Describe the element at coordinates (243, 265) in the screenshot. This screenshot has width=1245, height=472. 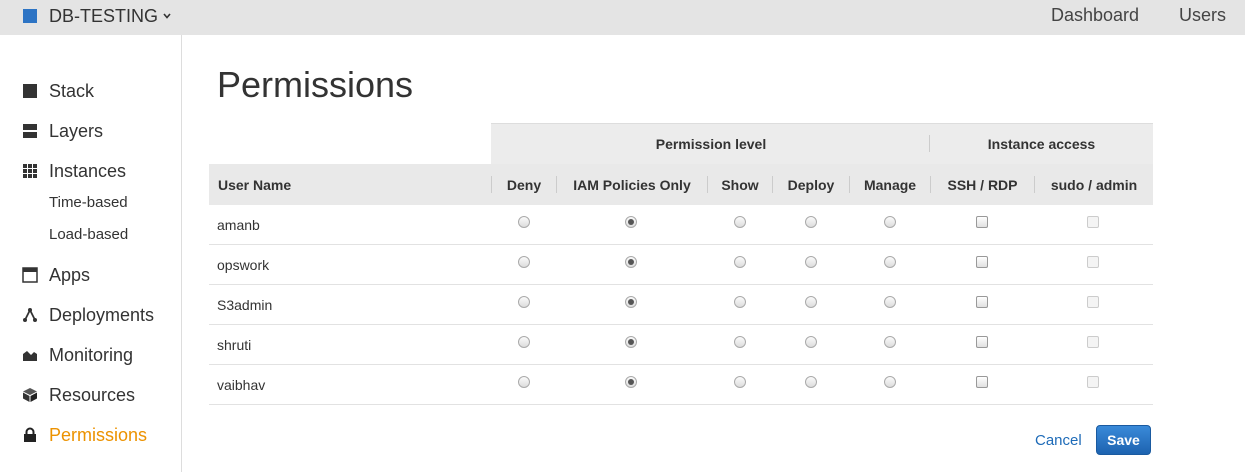
I see `user-name: opswork` at that location.